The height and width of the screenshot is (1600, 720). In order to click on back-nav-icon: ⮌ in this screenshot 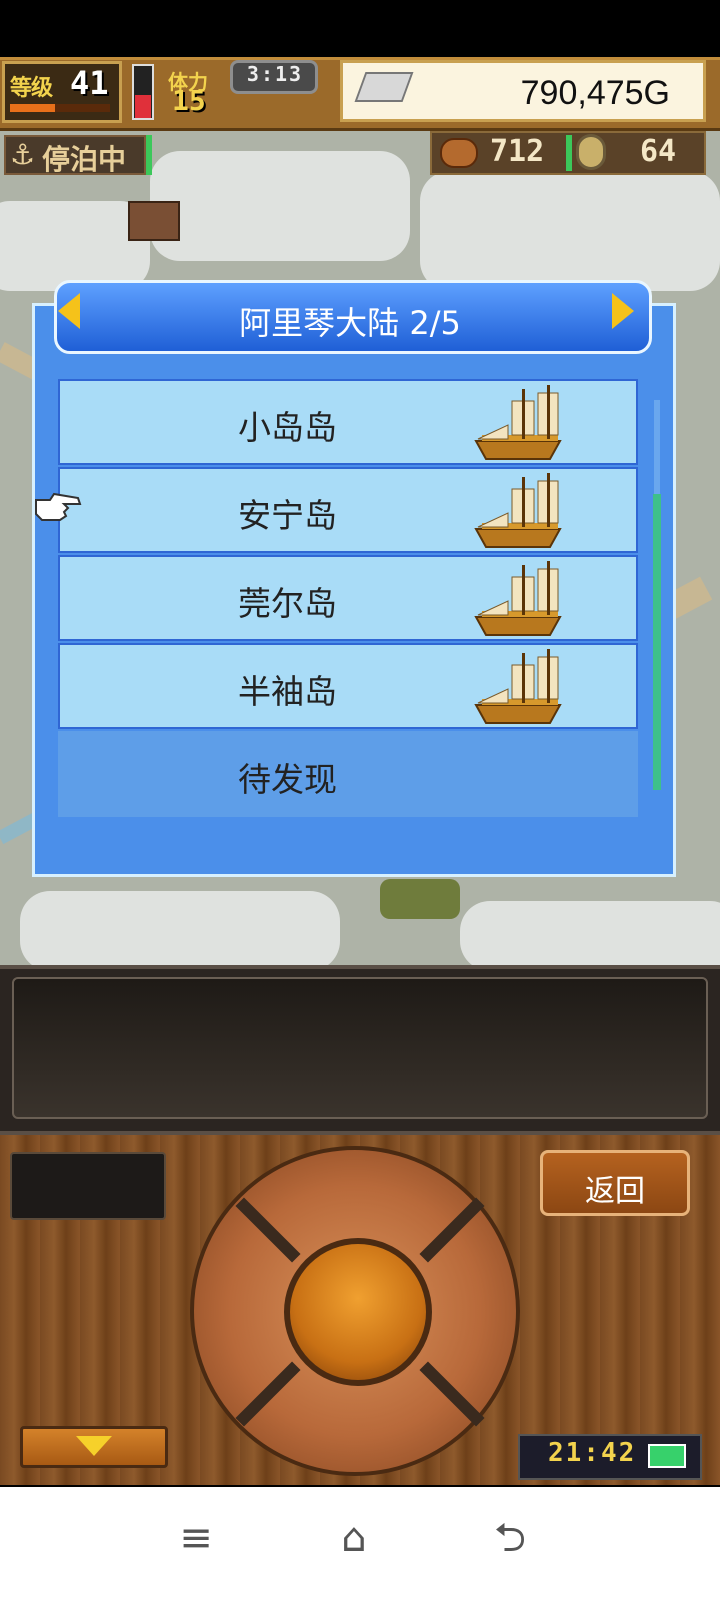, I will do `click(510, 1538)`.